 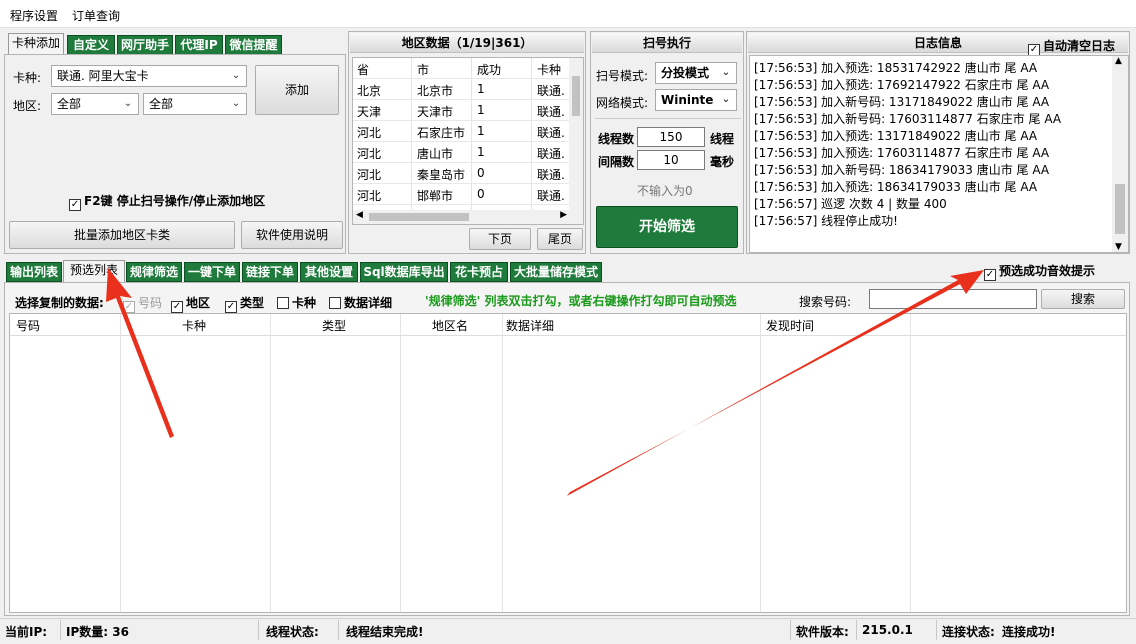 I want to click on tab-preselect-list: 预选列表, so click(x=94, y=271).